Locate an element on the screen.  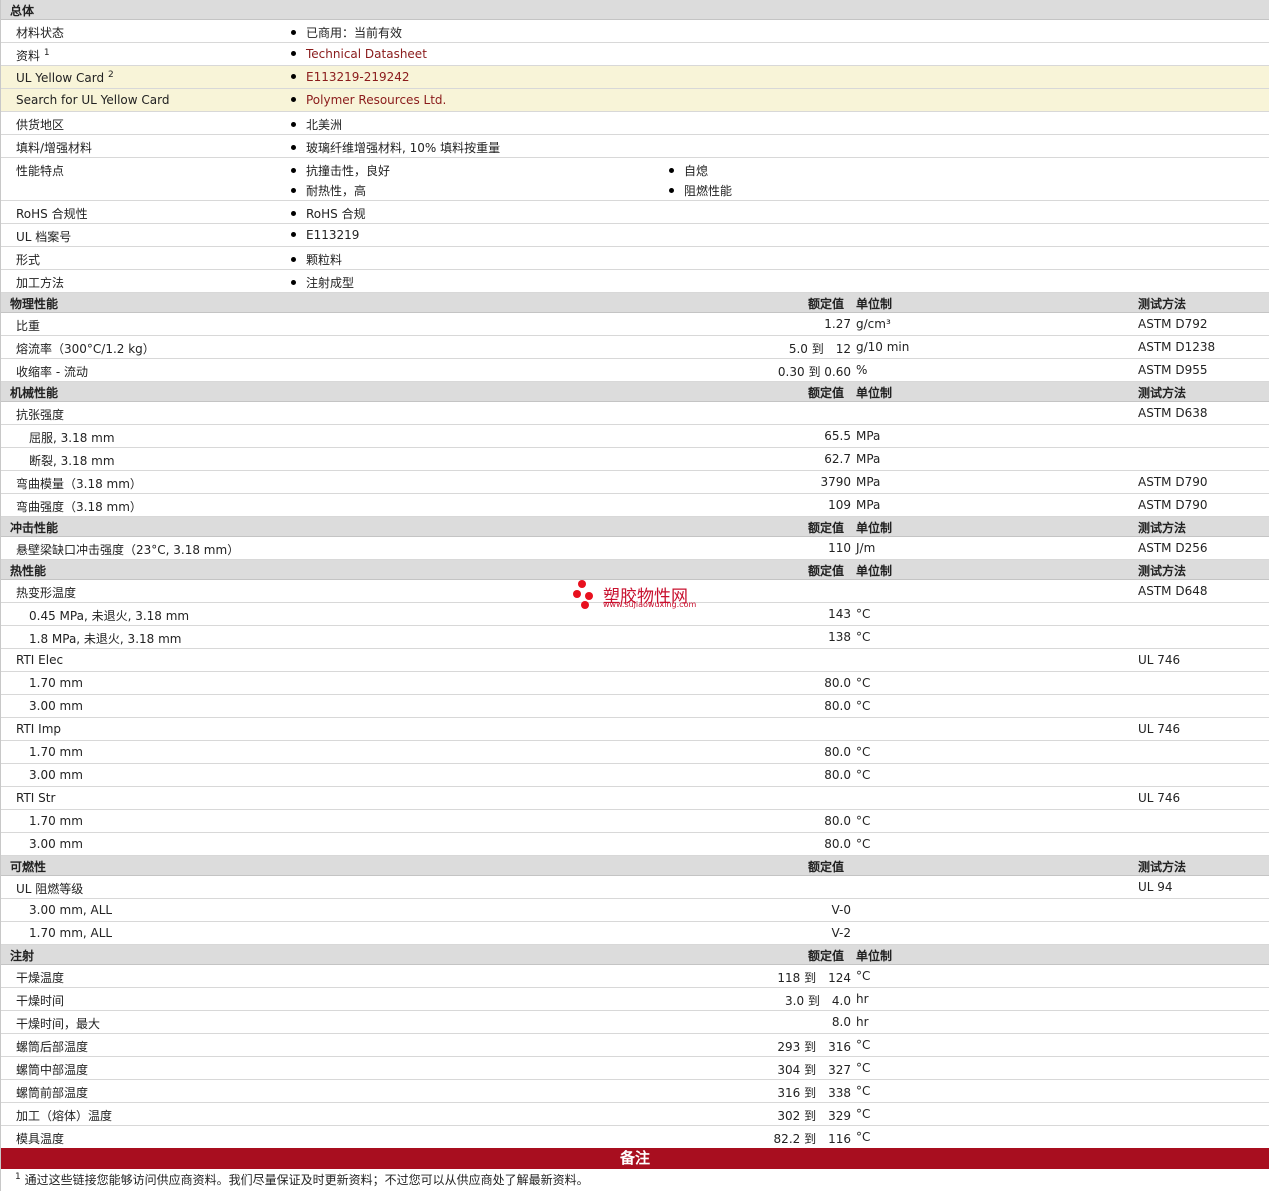
table-row: 1.8 MPa, 未退火, 3.18 mm 138 °C is located at coordinates (635, 637).